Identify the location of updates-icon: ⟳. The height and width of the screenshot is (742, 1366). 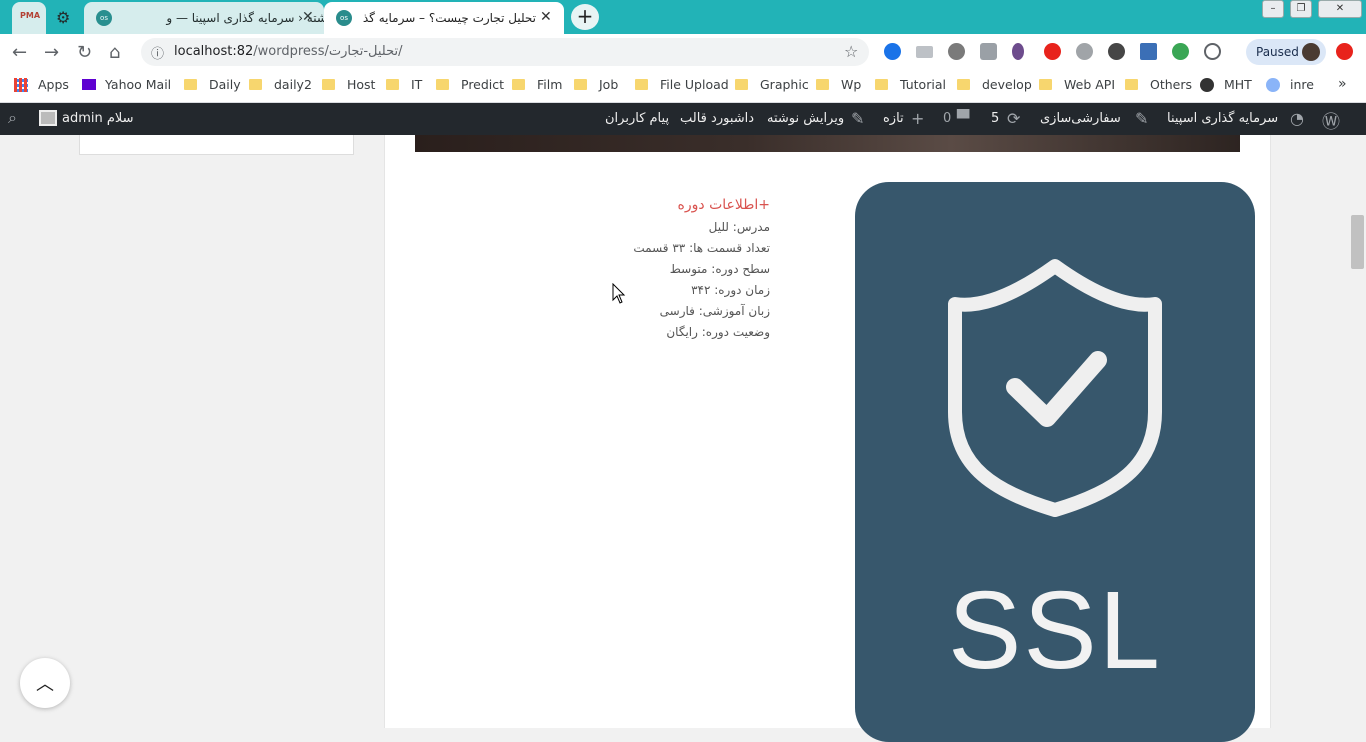
(1014, 118).